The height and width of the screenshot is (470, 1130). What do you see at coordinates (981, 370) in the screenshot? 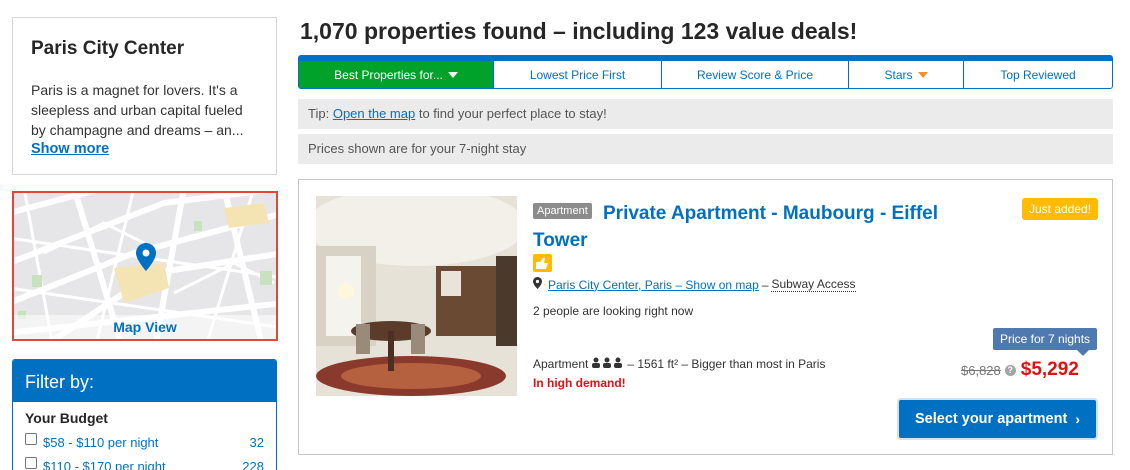
I see `original-price: $6,828` at bounding box center [981, 370].